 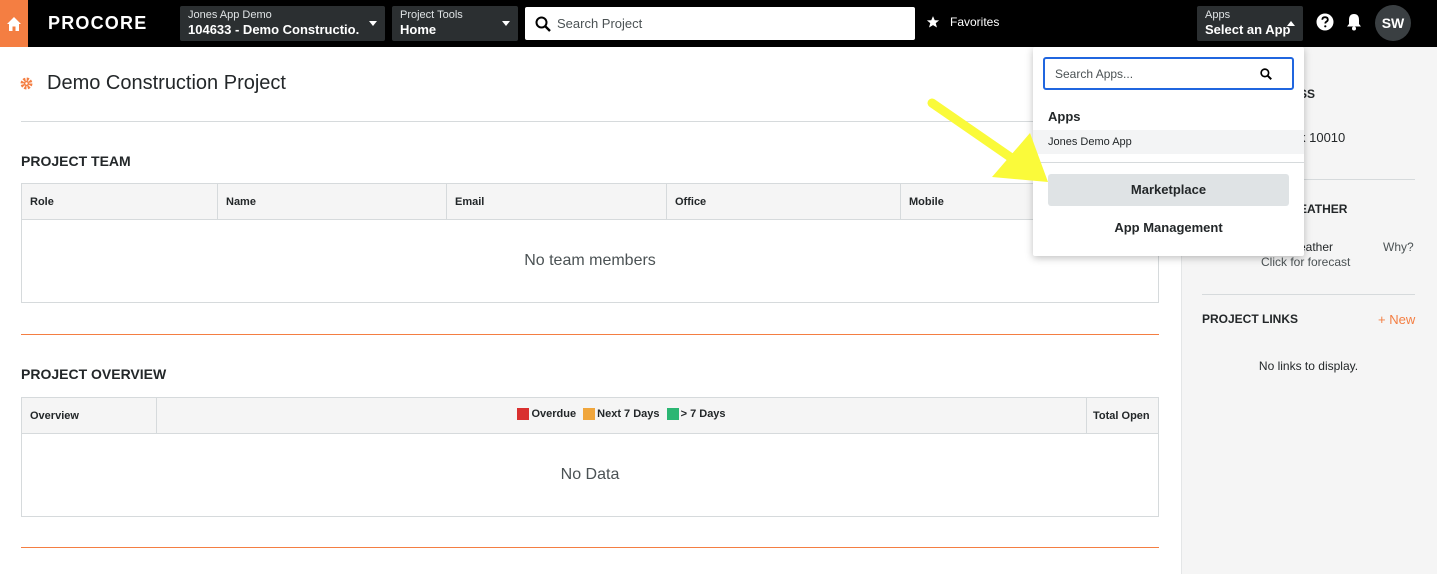 What do you see at coordinates (455, 23) in the screenshot?
I see `project-tools-selector: Project Tools Home` at bounding box center [455, 23].